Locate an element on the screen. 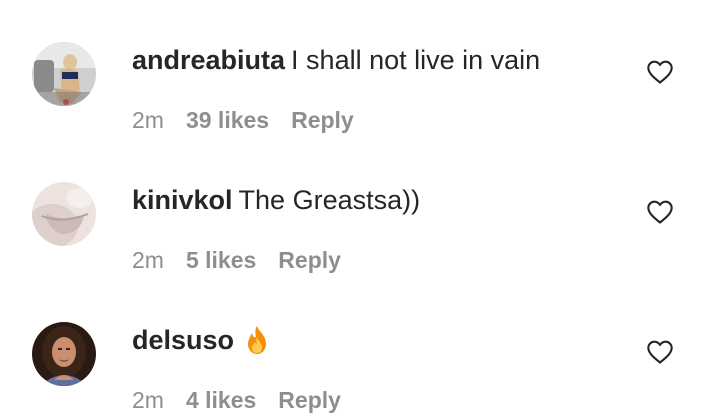 Image resolution: width=720 pixels, height=420 pixels. comment-likes: 5 likes is located at coordinates (221, 260).